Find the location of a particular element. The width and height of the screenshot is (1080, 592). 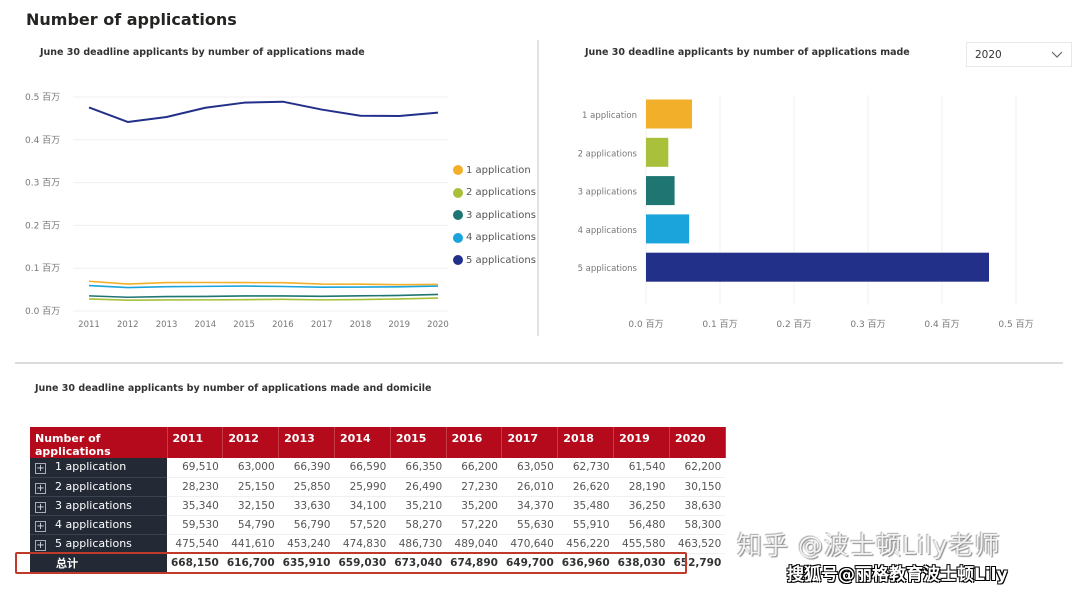

table-cell: 475,540 is located at coordinates (195, 544).